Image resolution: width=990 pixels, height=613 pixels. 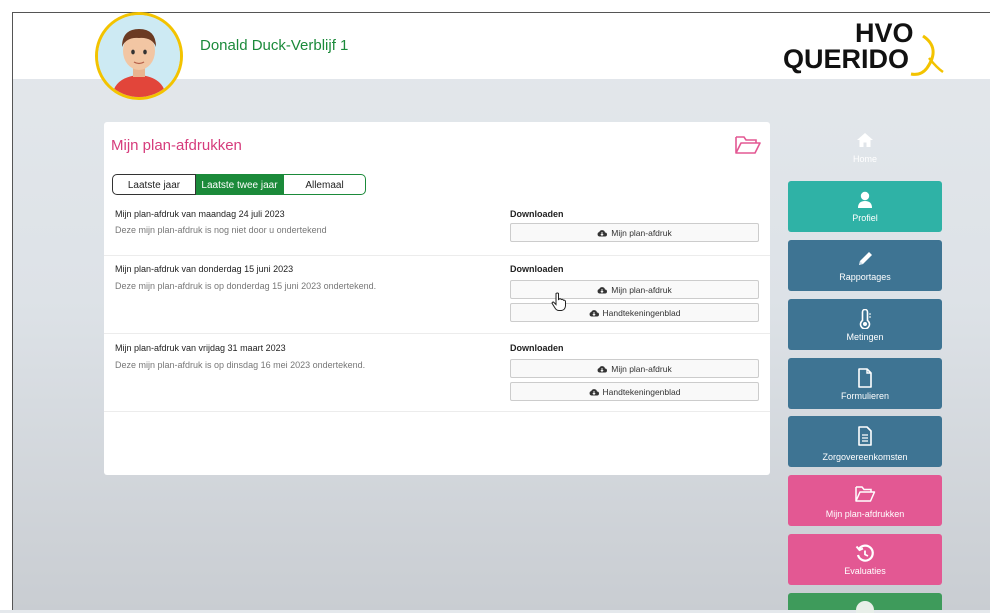 I want to click on user-name: Donald Duck-Verblijf 1, so click(x=274, y=45).